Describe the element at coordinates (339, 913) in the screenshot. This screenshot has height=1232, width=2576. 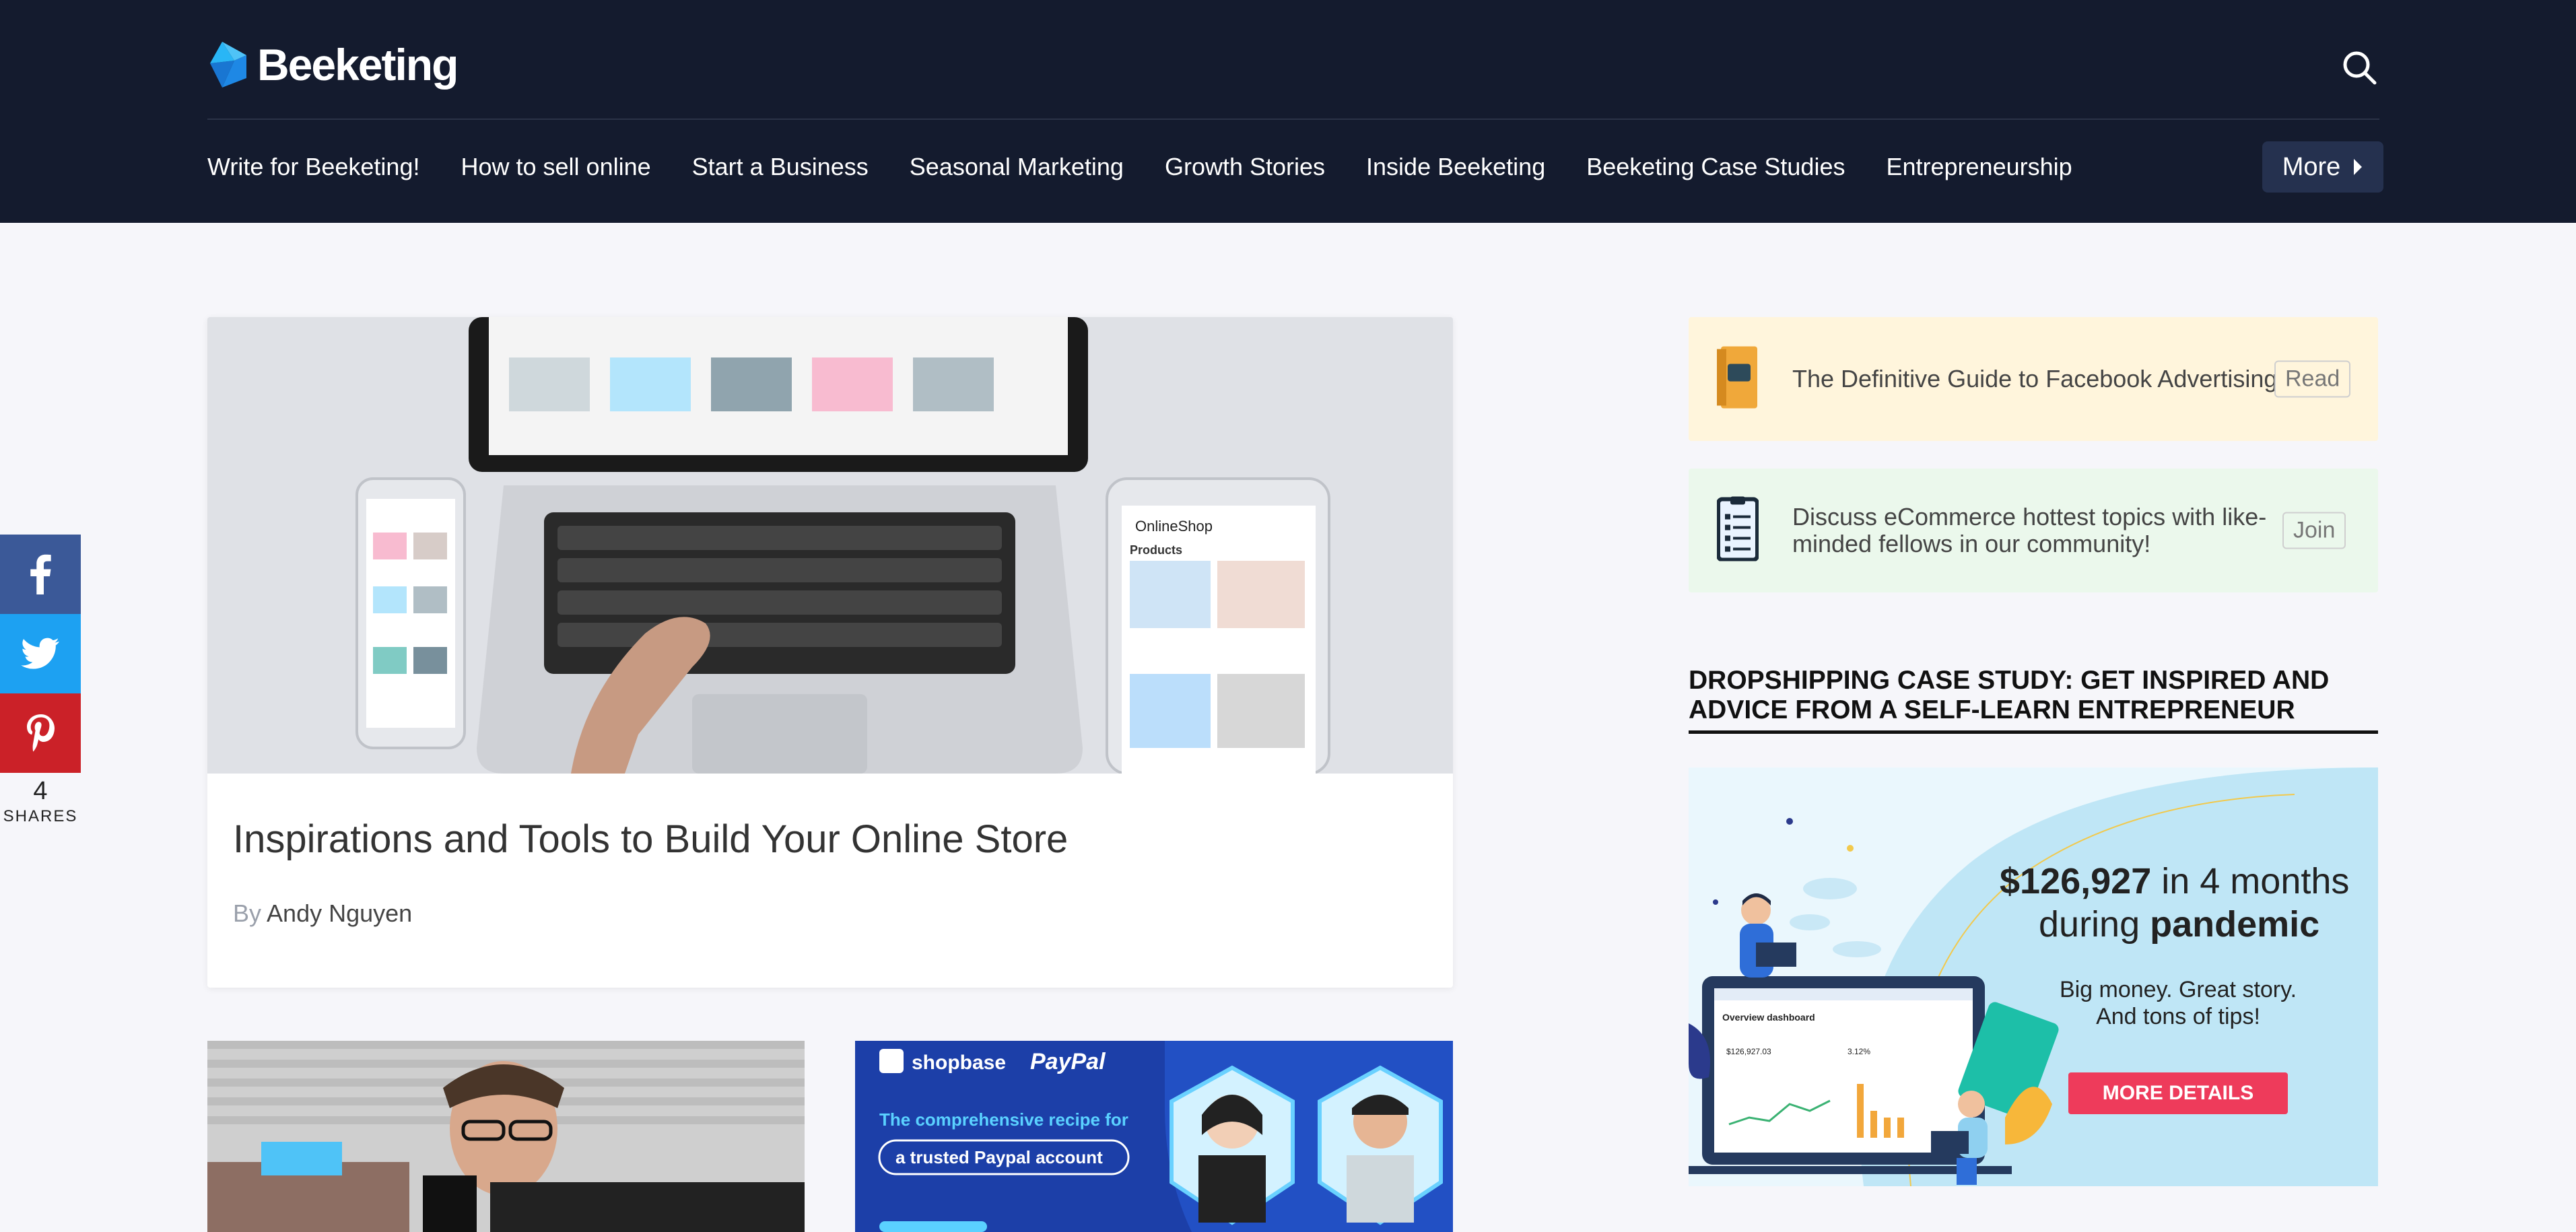
I see `author-name: Andy Nguyen` at that location.